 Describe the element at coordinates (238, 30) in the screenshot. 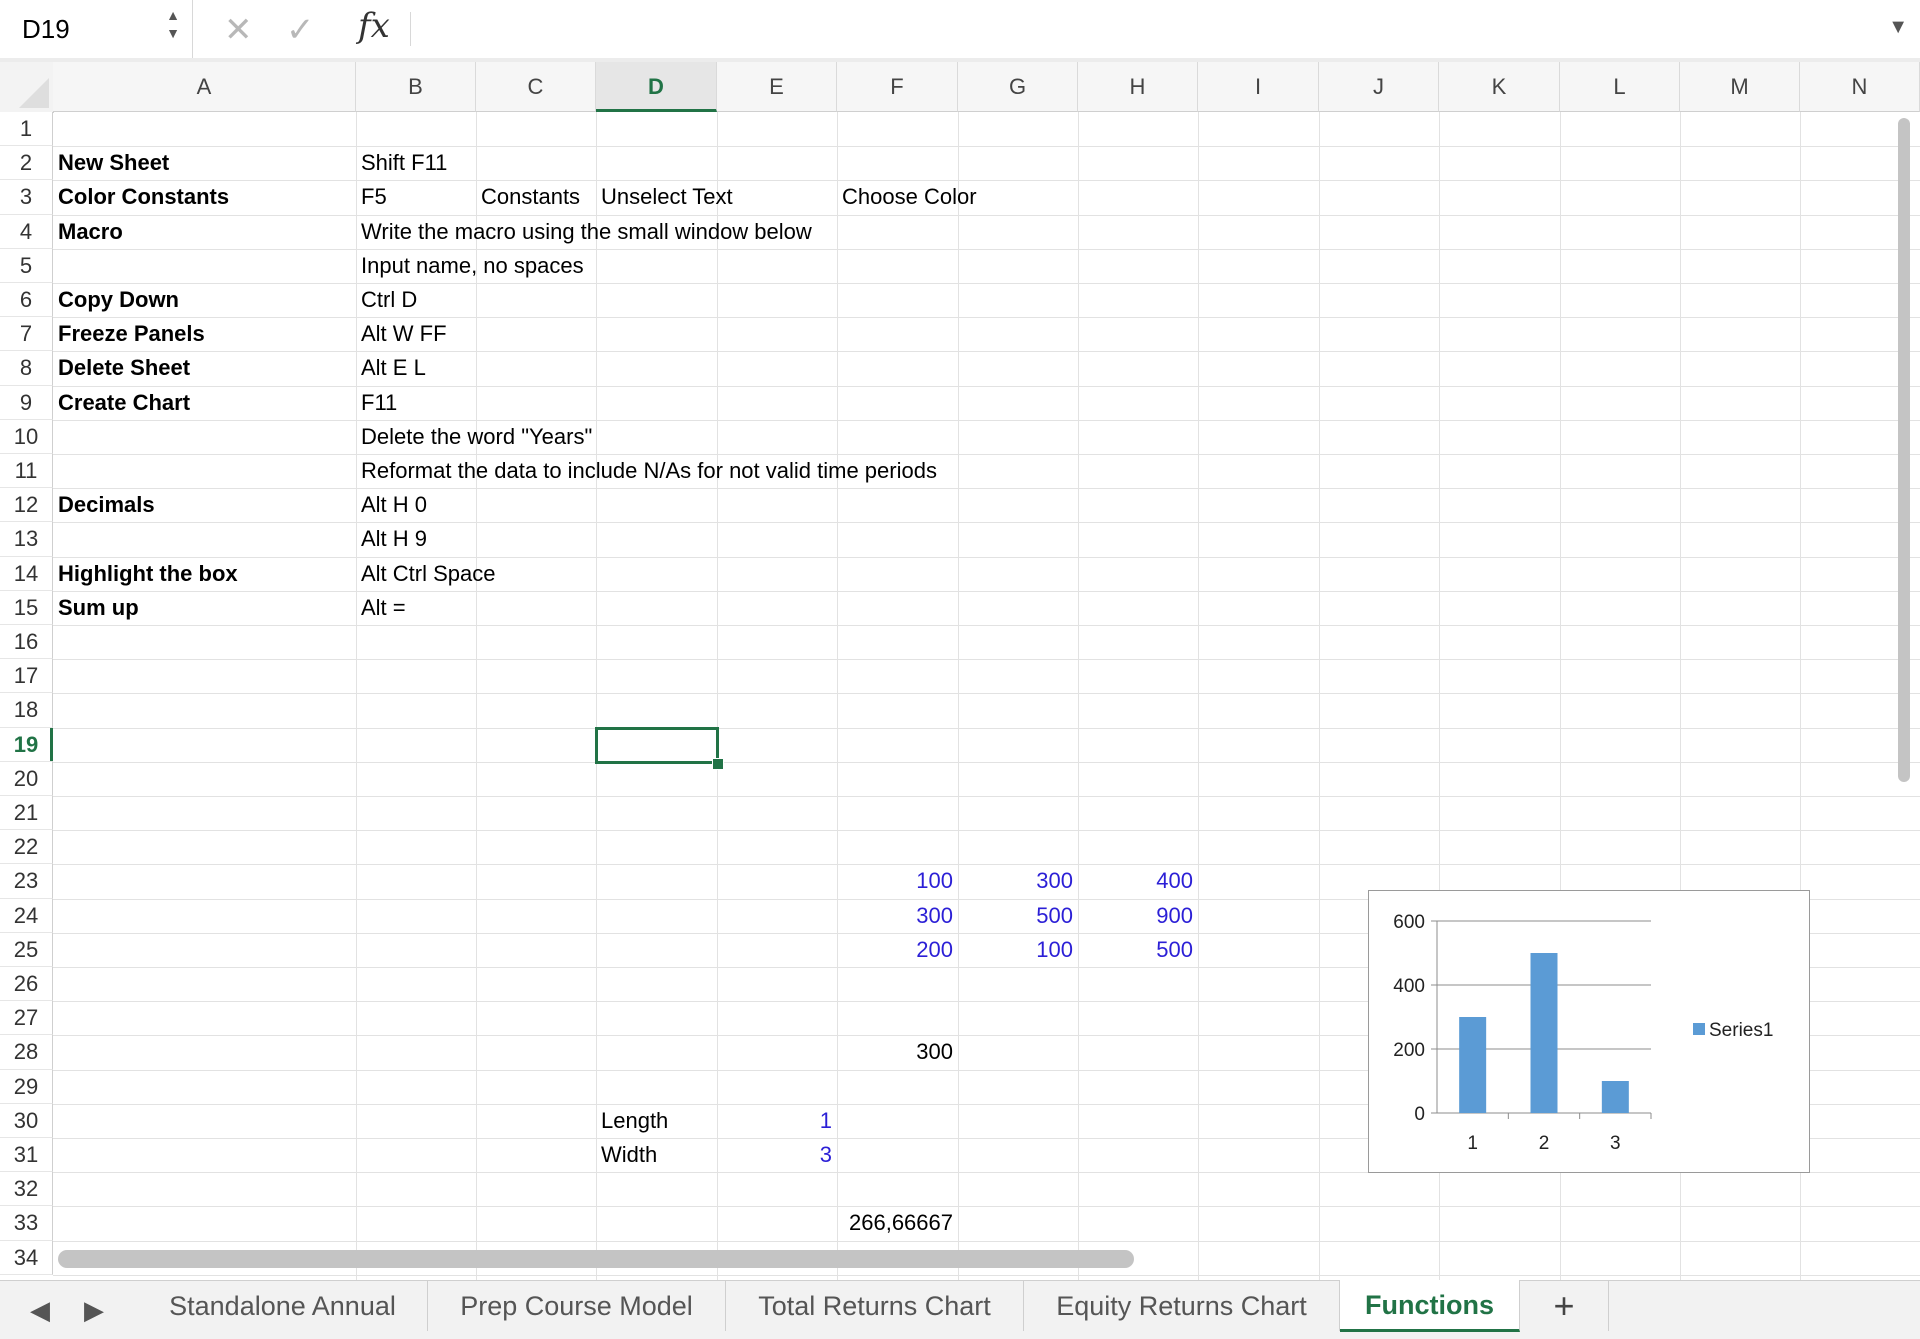

I see `cancel-icon: ✕` at that location.